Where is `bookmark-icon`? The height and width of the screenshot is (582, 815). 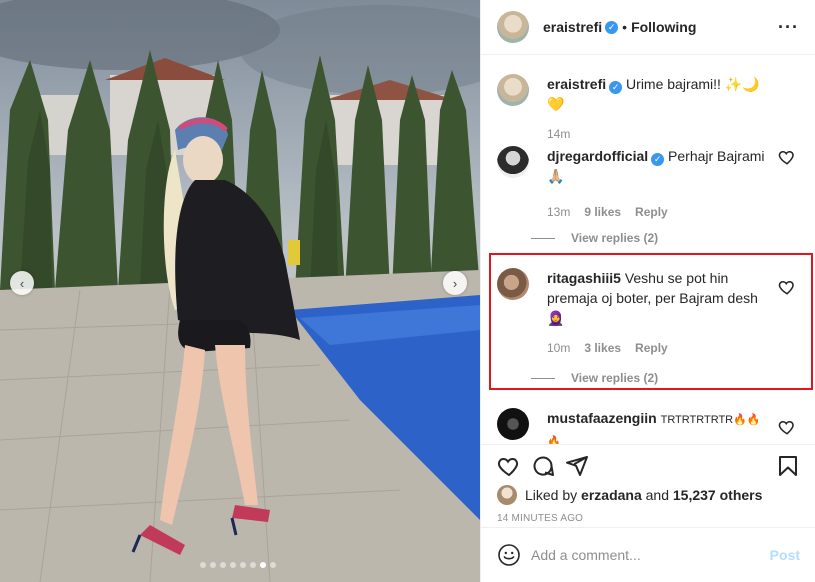
bookmark-icon is located at coordinates (788, 466).